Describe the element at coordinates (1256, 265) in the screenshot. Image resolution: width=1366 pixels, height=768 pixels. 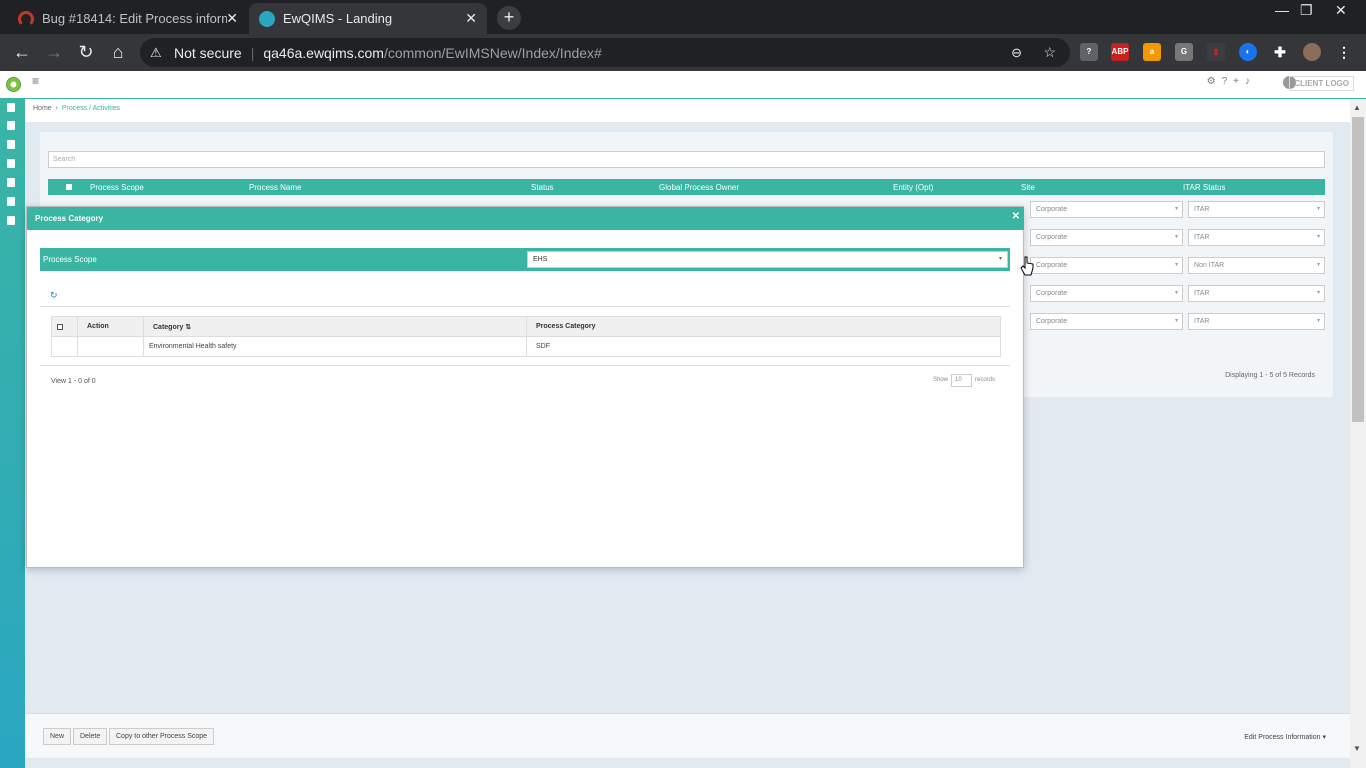
I see `itar-select: Non ITAR` at that location.